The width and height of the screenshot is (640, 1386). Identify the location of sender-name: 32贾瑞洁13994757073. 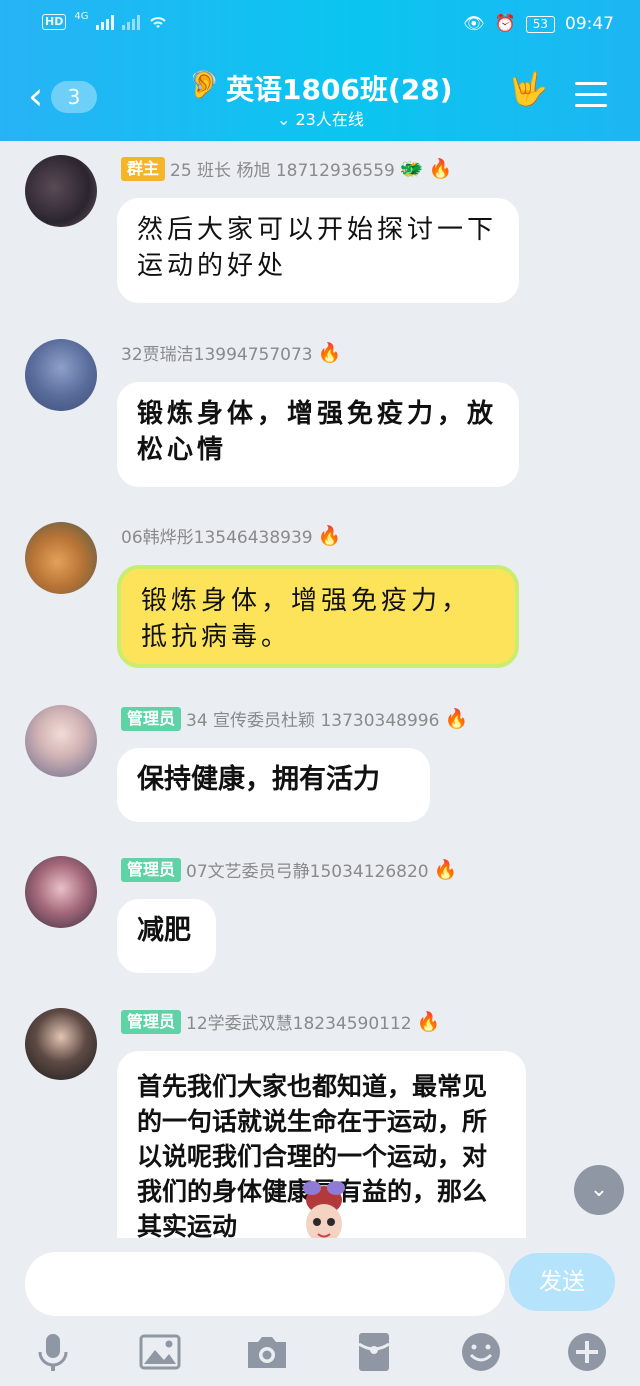
(217, 352).